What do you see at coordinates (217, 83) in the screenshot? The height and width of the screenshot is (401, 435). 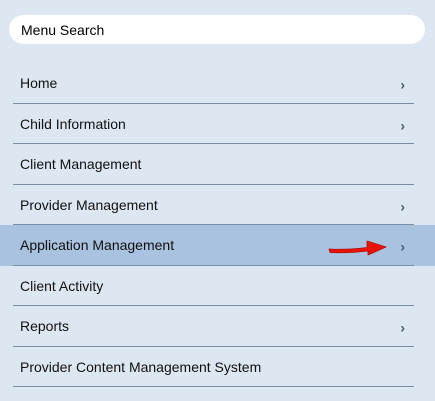 I see `menu-item-home: Home ›` at bounding box center [217, 83].